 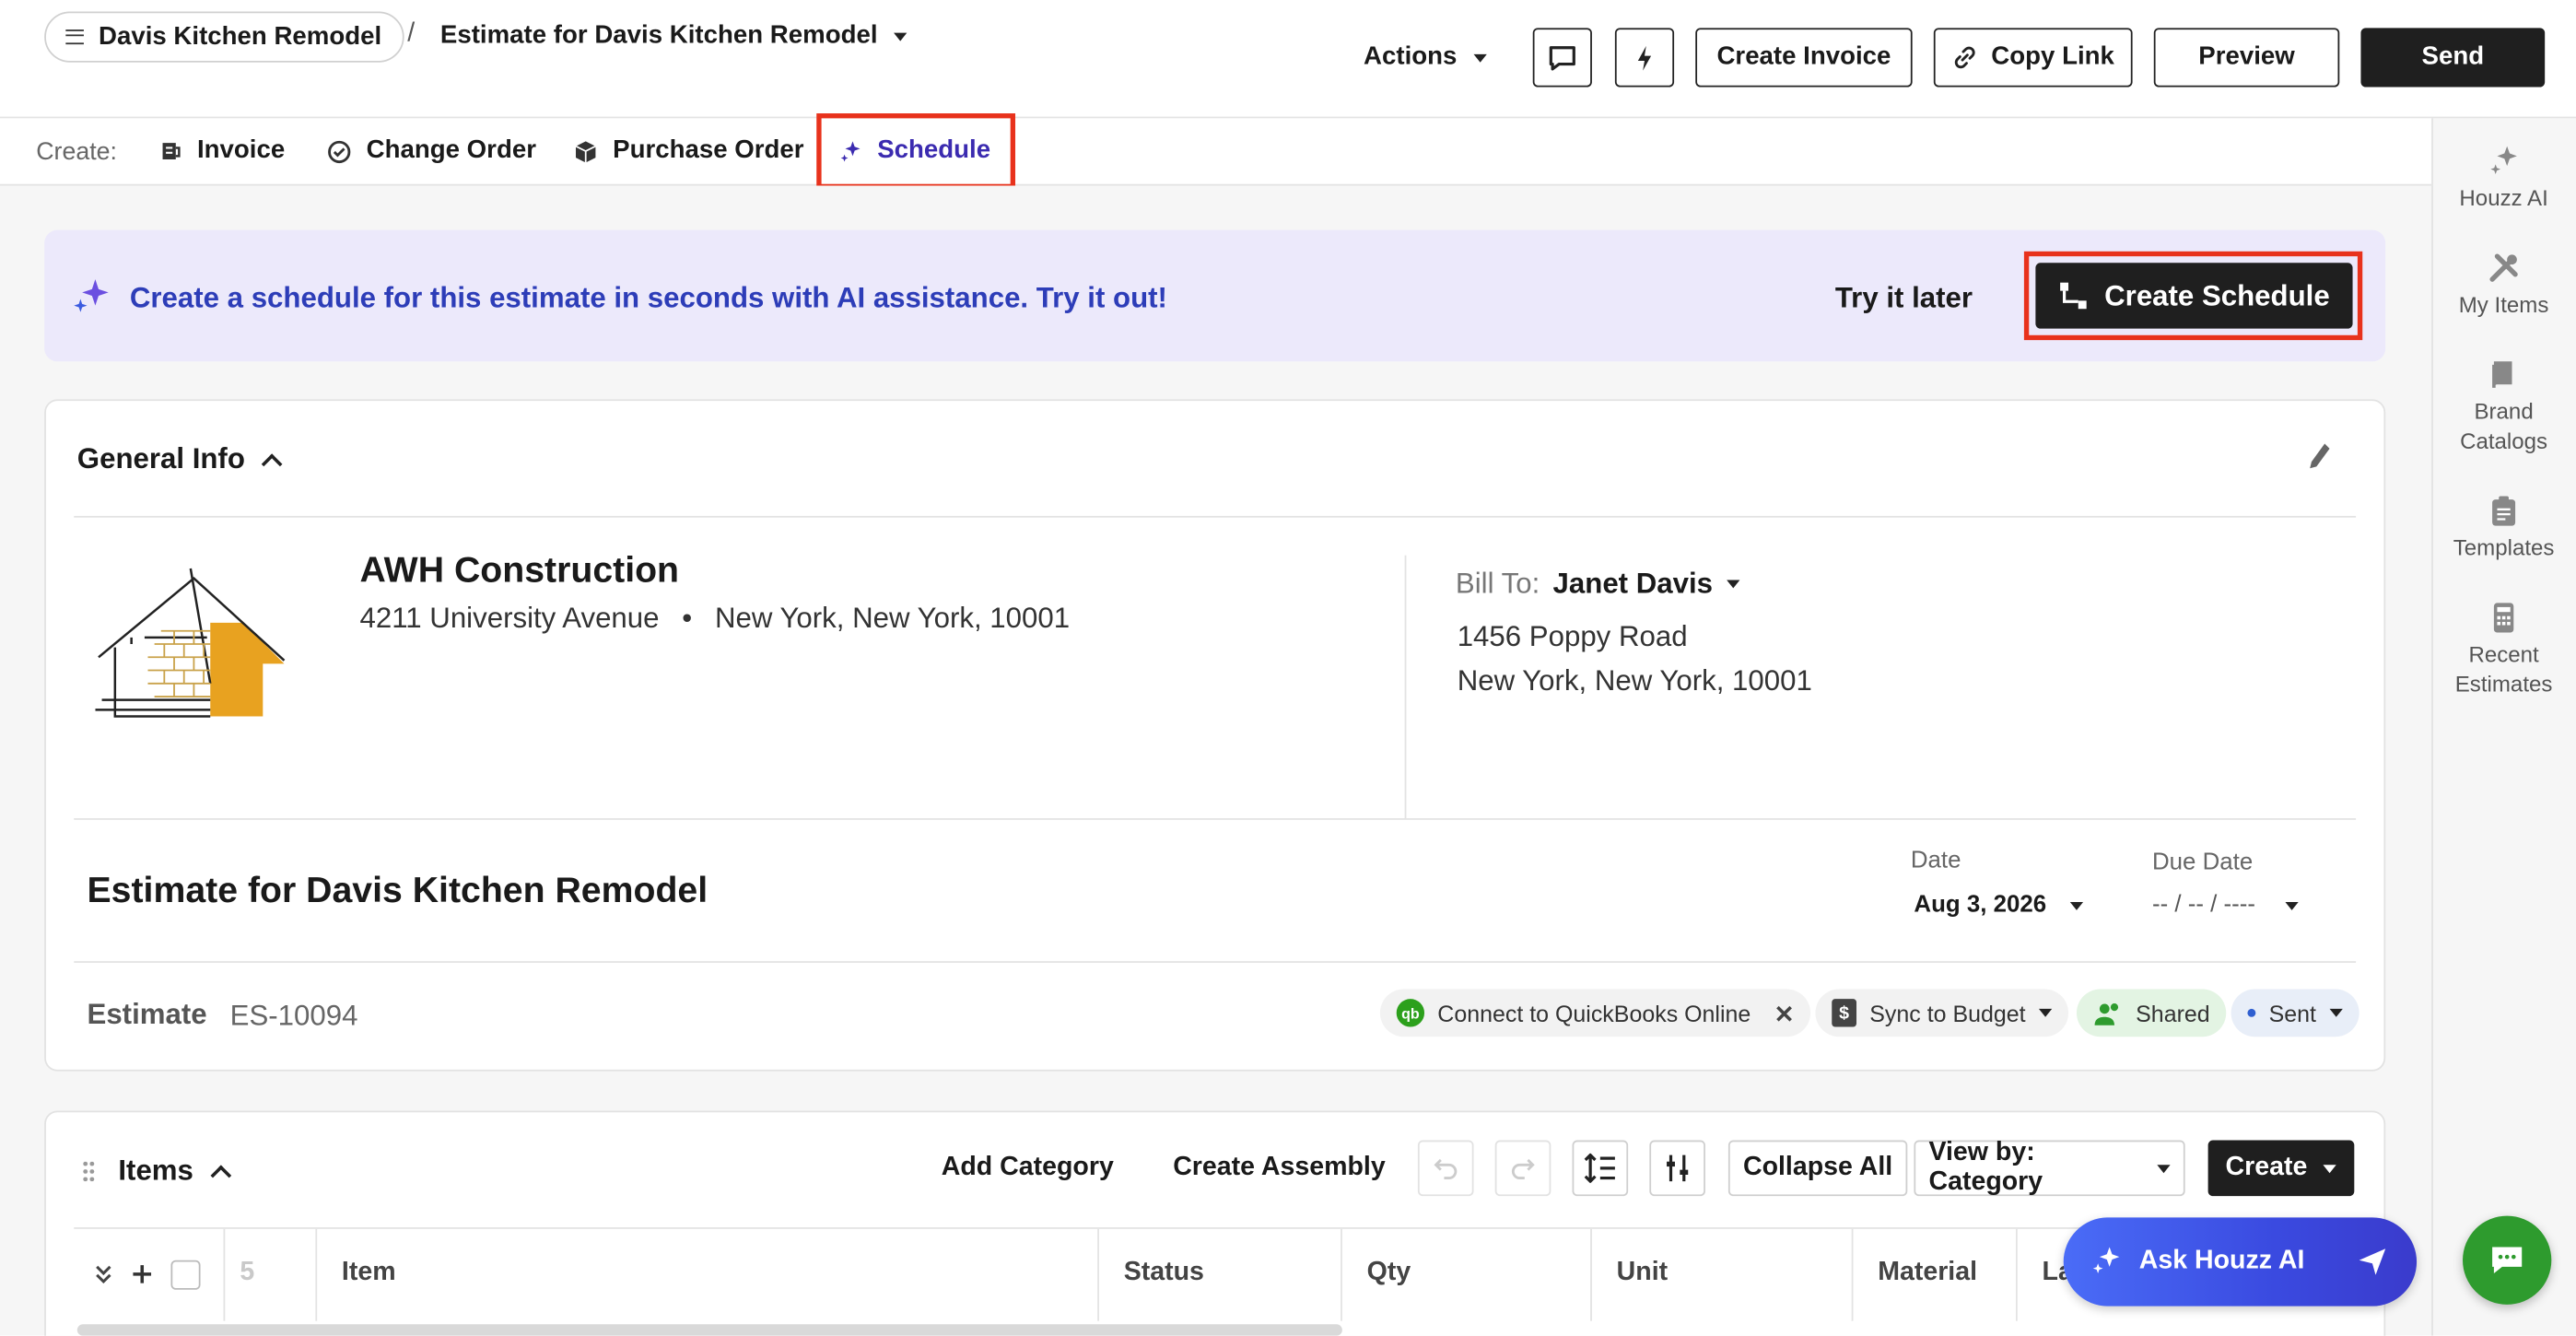 I want to click on line-spacing-icon, so click(x=1599, y=1168).